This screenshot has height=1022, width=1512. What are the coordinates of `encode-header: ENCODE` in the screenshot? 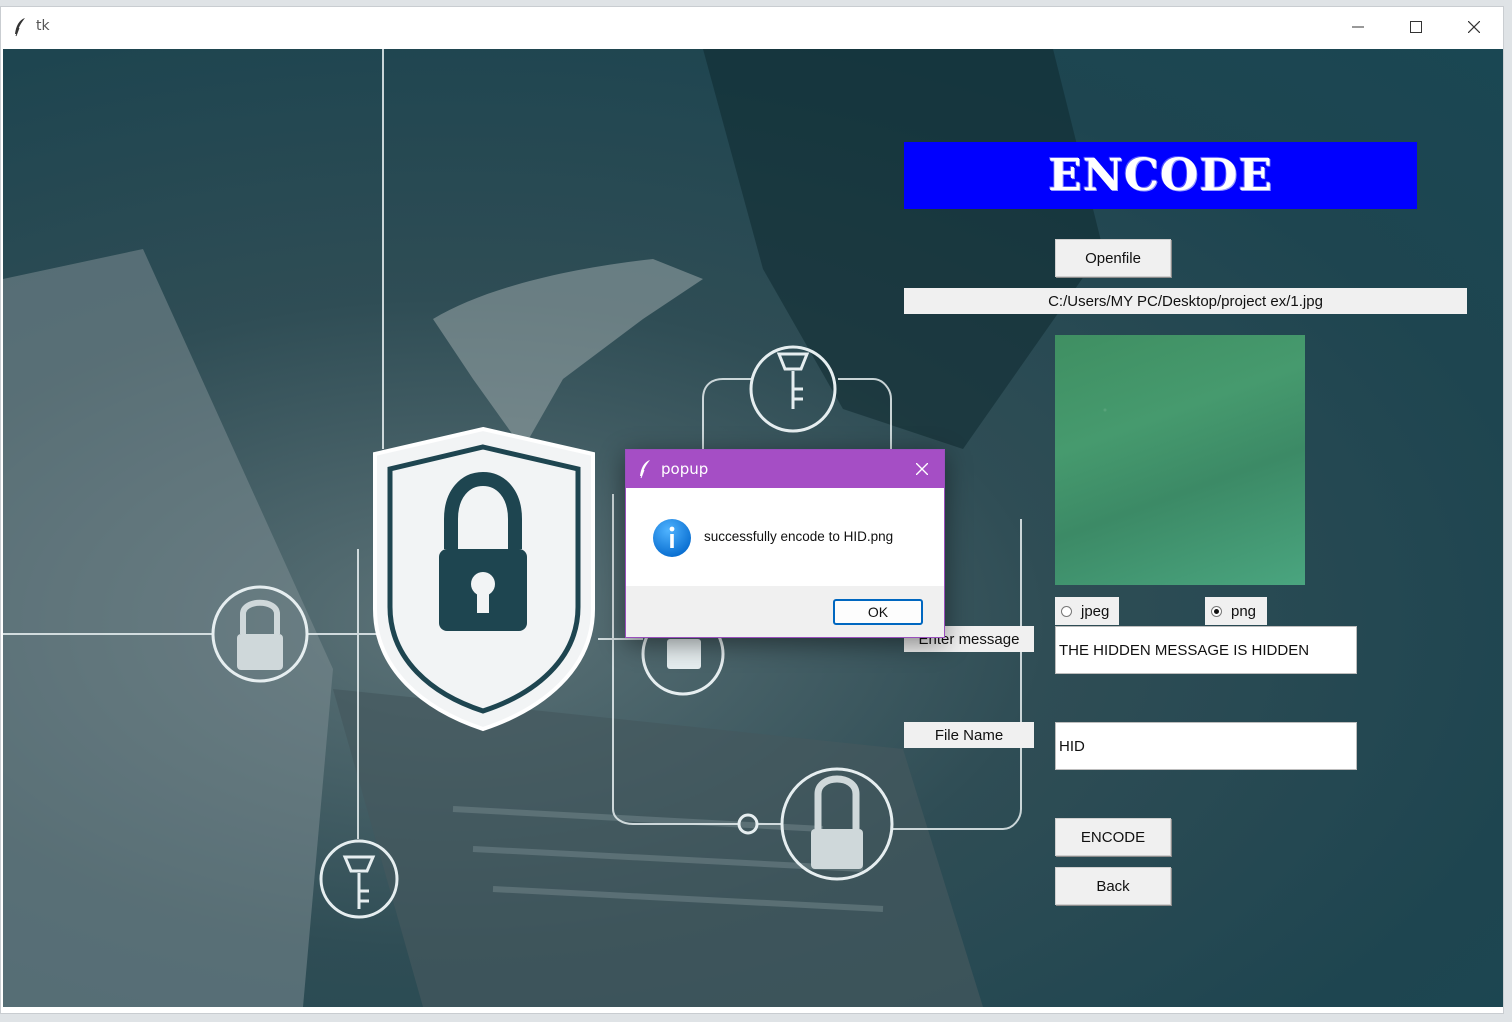 It's located at (1160, 175).